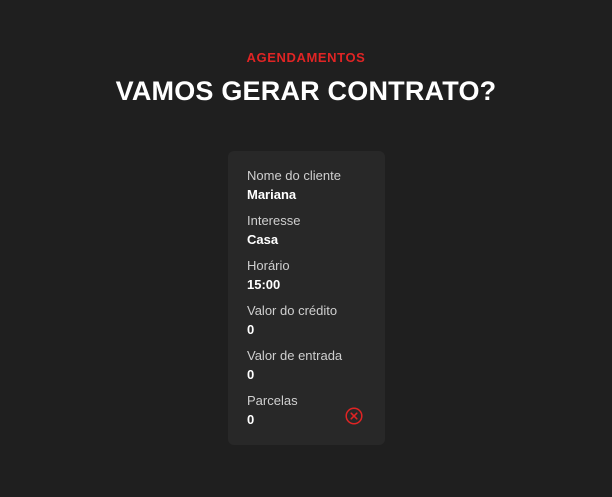 The height and width of the screenshot is (497, 612). What do you see at coordinates (316, 415) in the screenshot?
I see `field-installments: Parcelas 0` at bounding box center [316, 415].